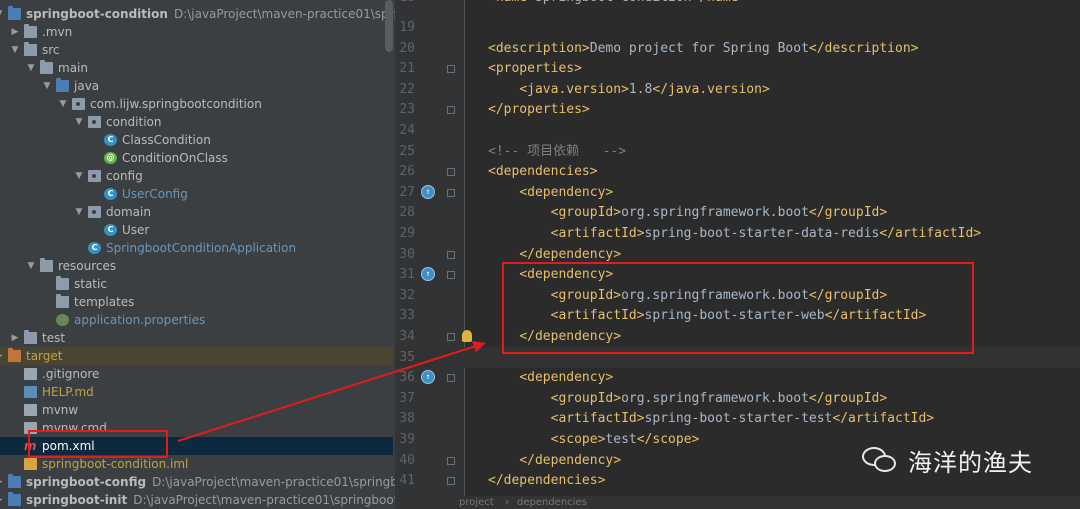  What do you see at coordinates (128, 212) in the screenshot?
I see `tree-item-label: domain` at bounding box center [128, 212].